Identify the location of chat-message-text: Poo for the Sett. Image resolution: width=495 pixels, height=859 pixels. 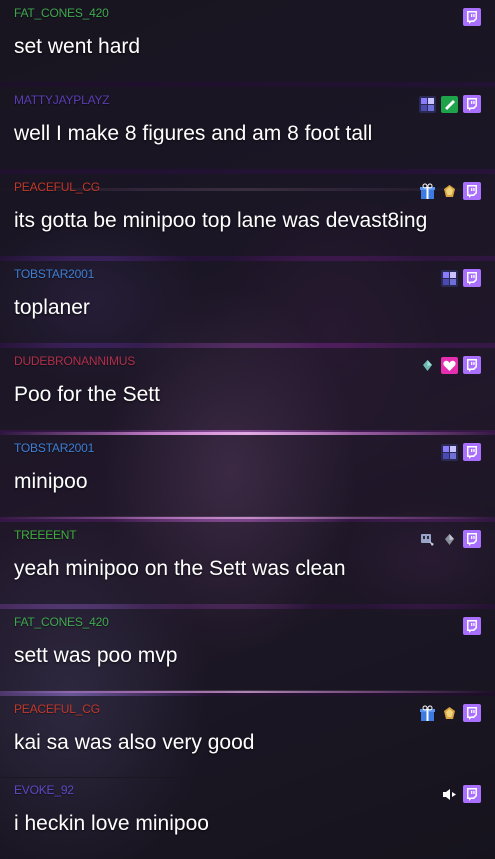
(87, 394).